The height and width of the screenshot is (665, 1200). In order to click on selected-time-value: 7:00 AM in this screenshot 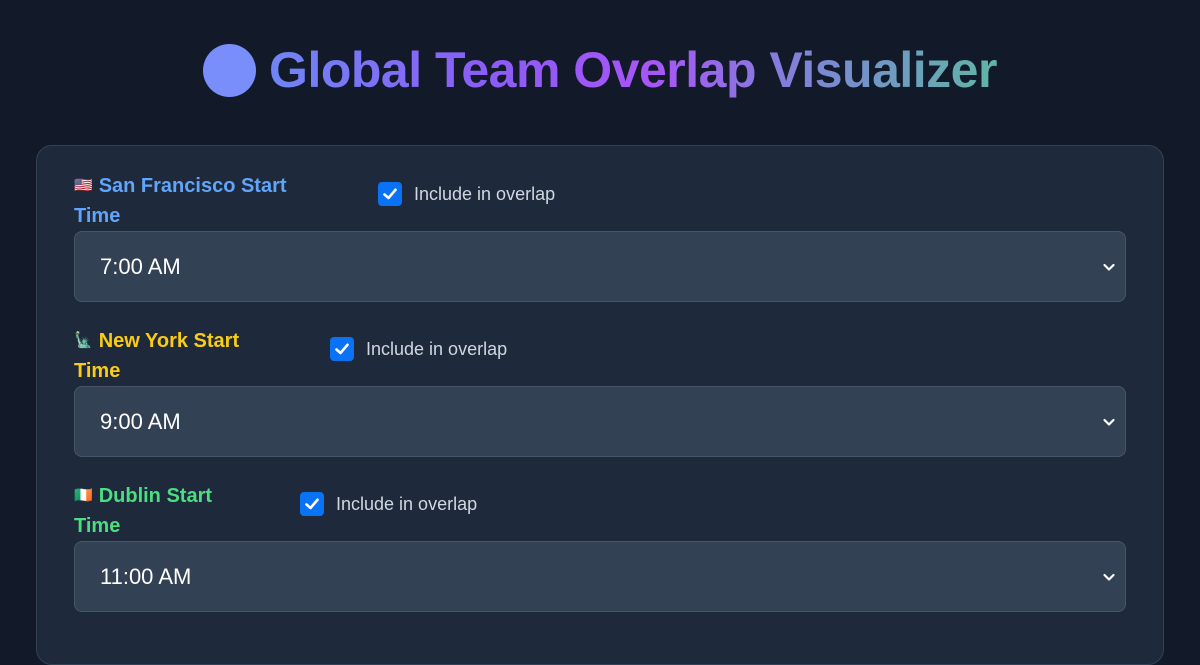, I will do `click(140, 266)`.